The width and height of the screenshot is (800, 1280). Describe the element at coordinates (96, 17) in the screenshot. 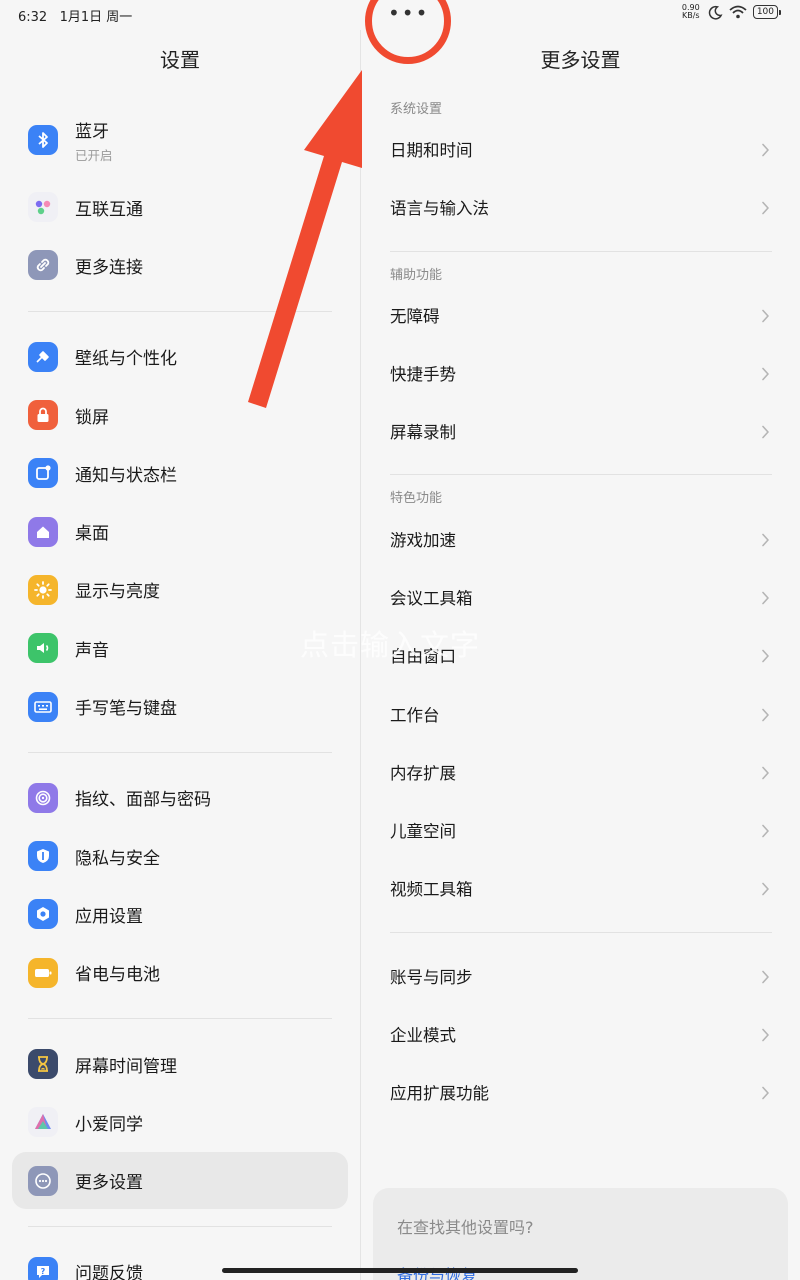

I see `status-date: 1月1日 周一` at that location.